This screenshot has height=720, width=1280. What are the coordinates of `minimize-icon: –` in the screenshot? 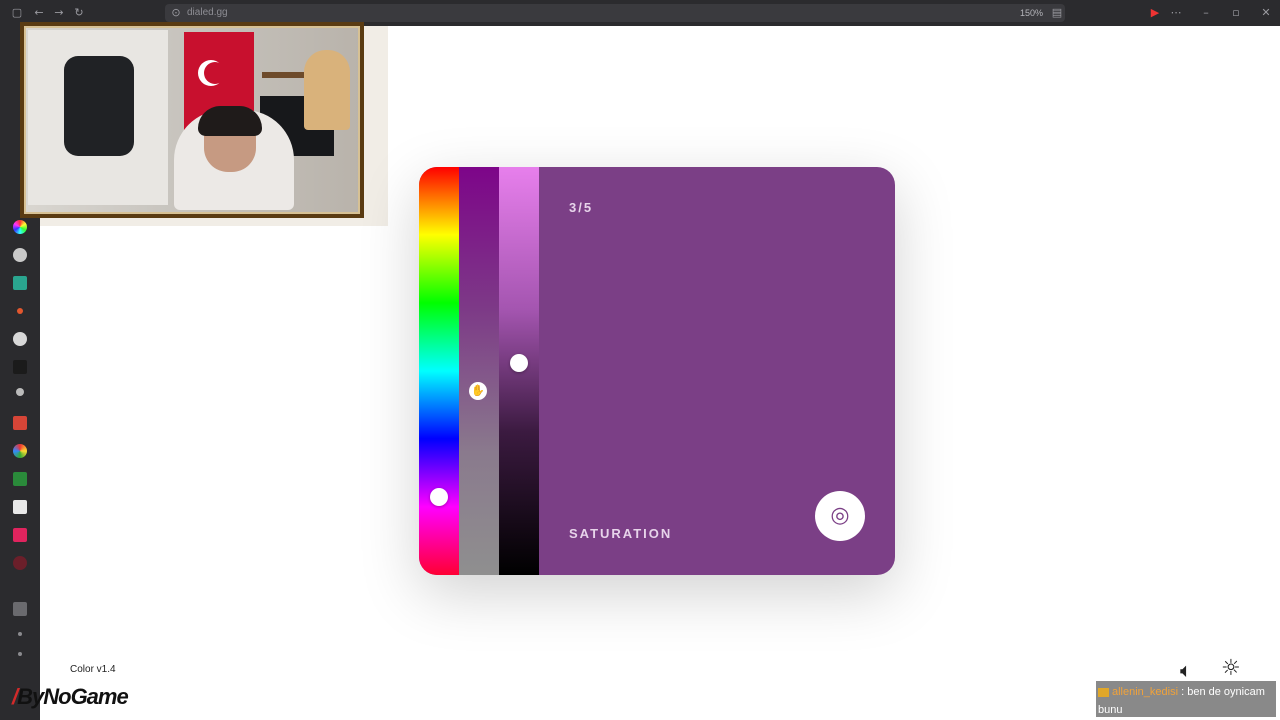 It's located at (1206, 13).